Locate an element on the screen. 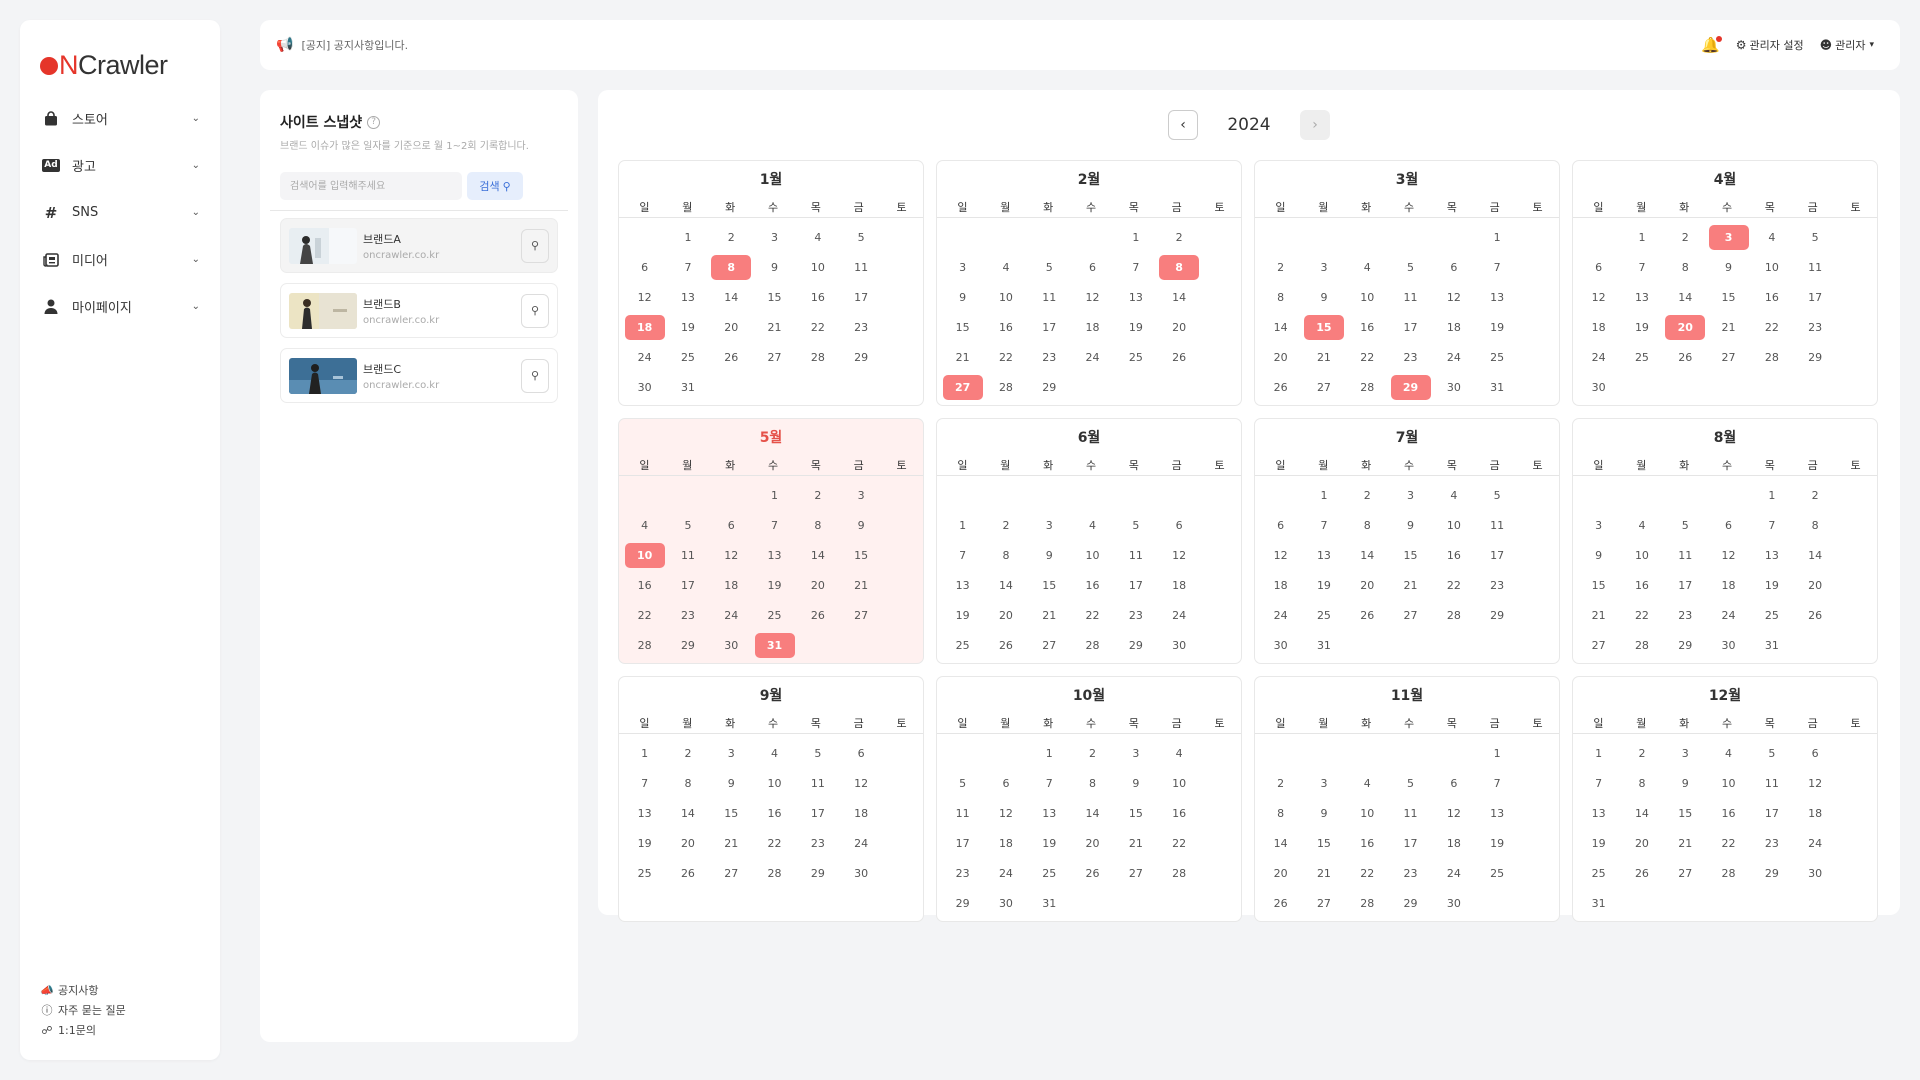  next-year-button: › is located at coordinates (1315, 125).